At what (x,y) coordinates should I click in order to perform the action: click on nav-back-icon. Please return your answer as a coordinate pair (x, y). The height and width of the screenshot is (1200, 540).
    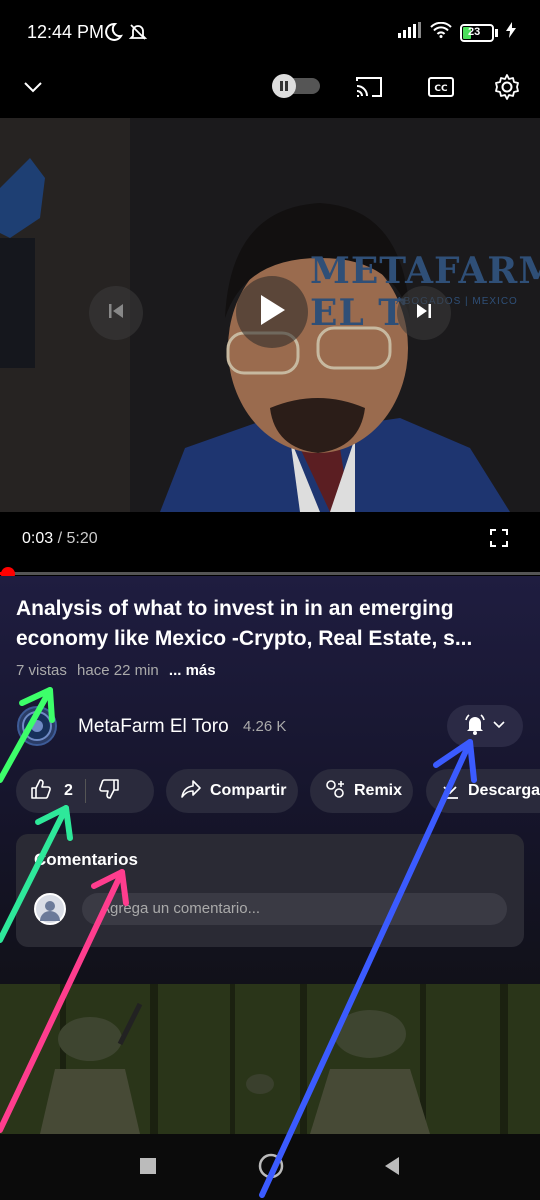
    Looking at the image, I should click on (392, 1168).